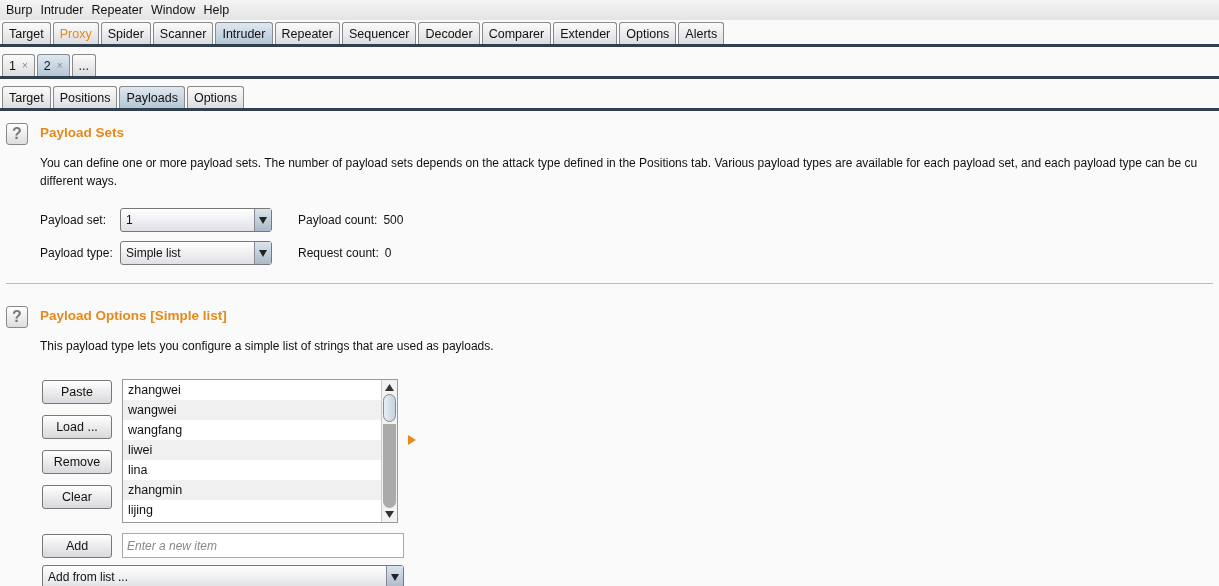  What do you see at coordinates (648, 33) in the screenshot?
I see `tool-tab: Options` at bounding box center [648, 33].